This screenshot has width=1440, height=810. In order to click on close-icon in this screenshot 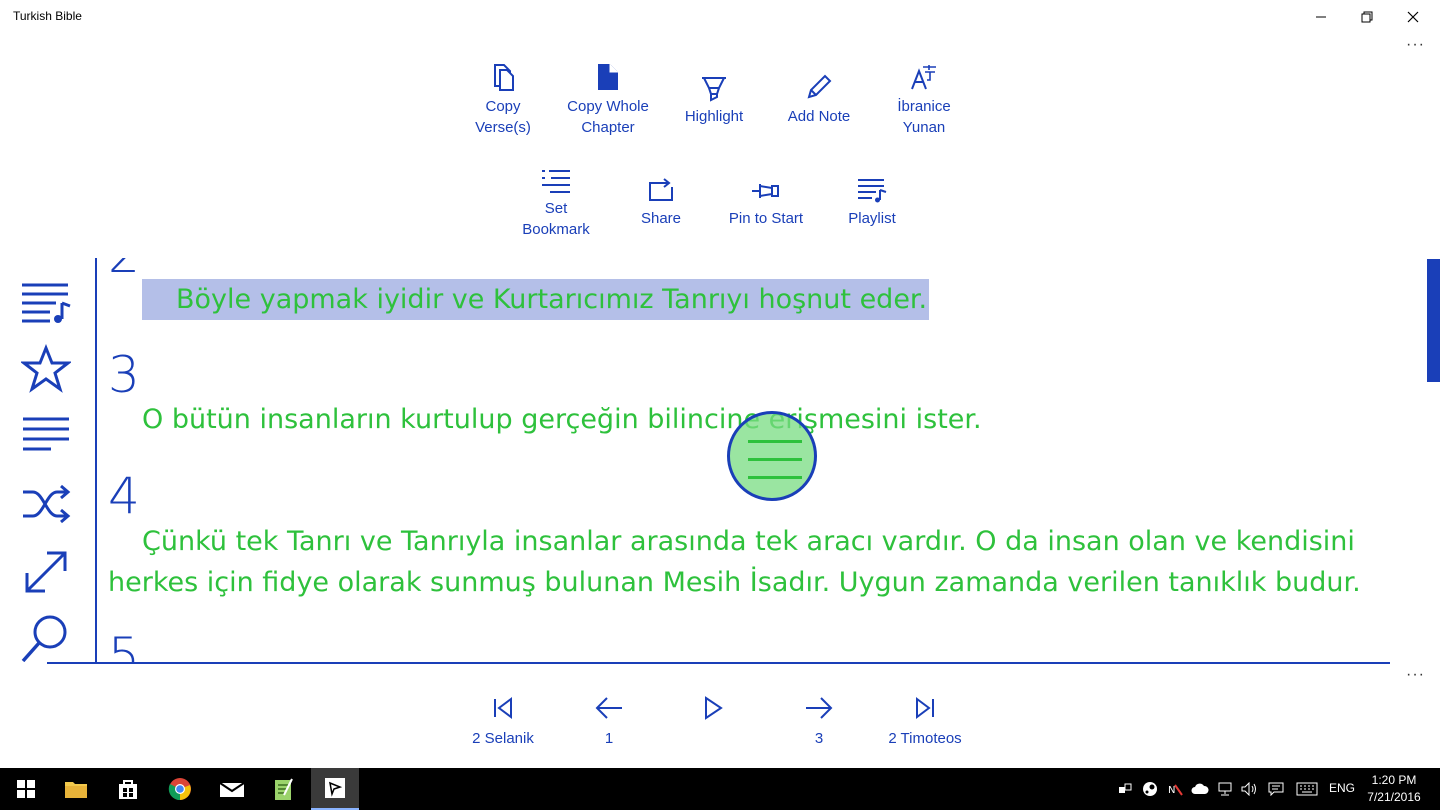, I will do `click(1413, 17)`.